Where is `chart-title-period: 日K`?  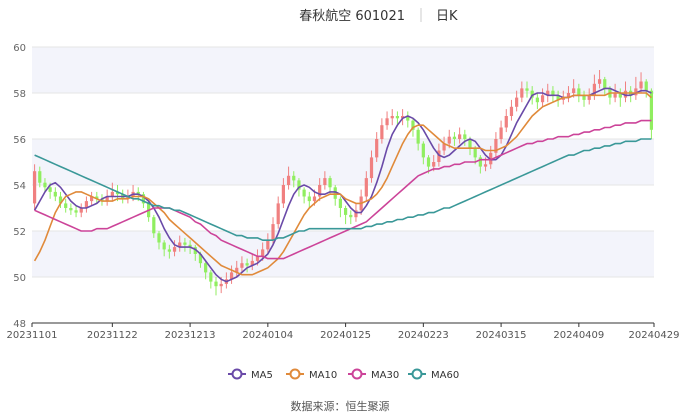
chart-title-period: 日K is located at coordinates (447, 16).